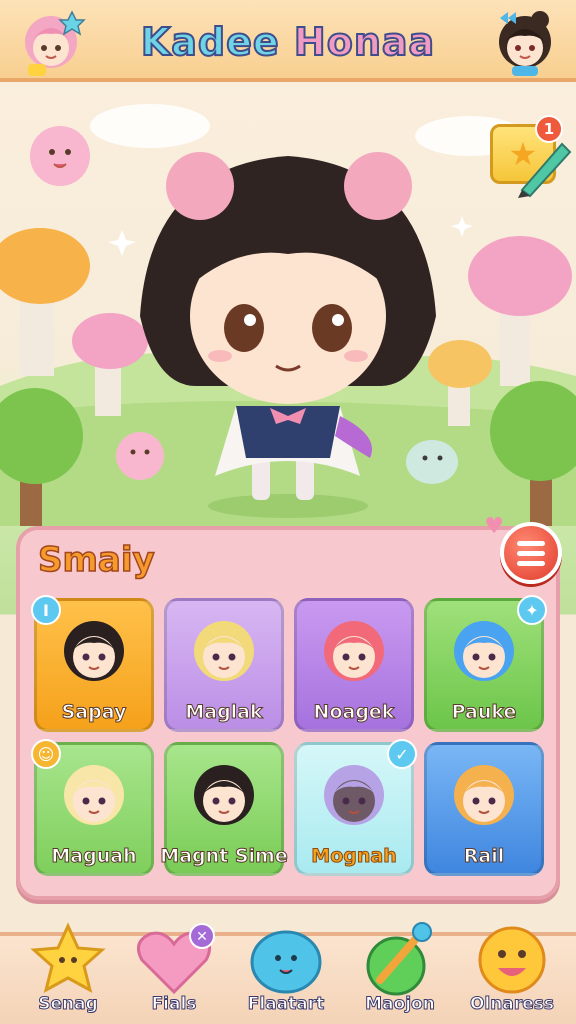  I want to click on menu-button, so click(531, 553).